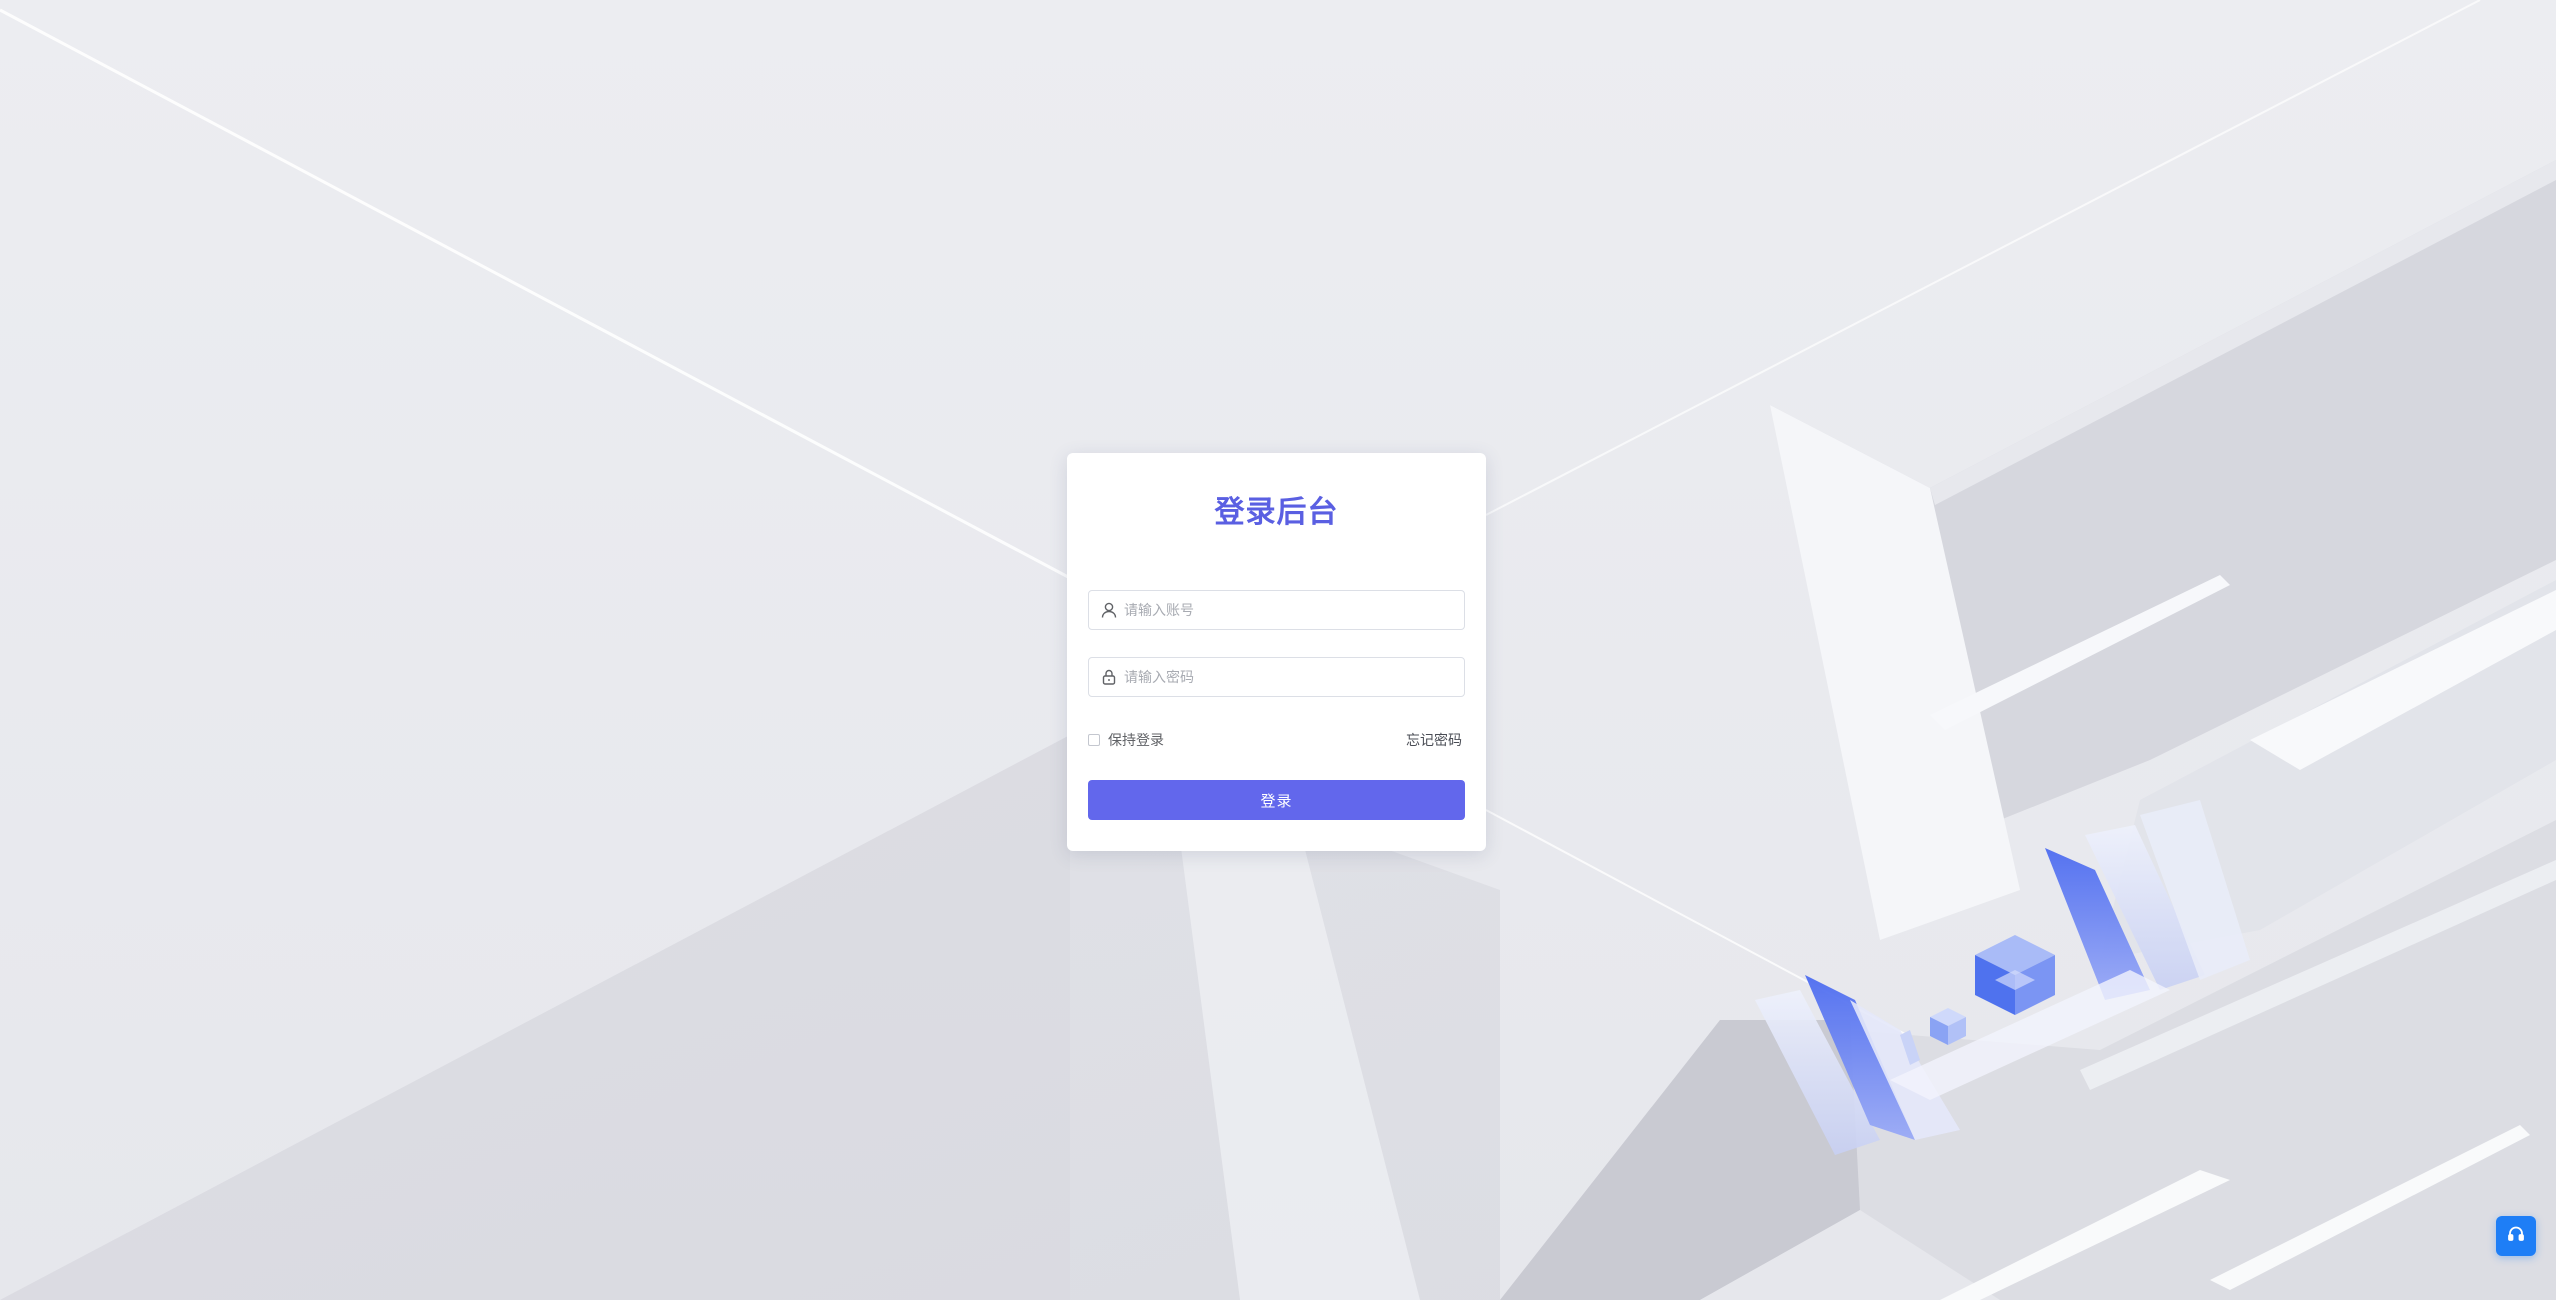 The height and width of the screenshot is (1300, 2556). Describe the element at coordinates (1276, 512) in the screenshot. I see `login-title: 登录后台` at that location.